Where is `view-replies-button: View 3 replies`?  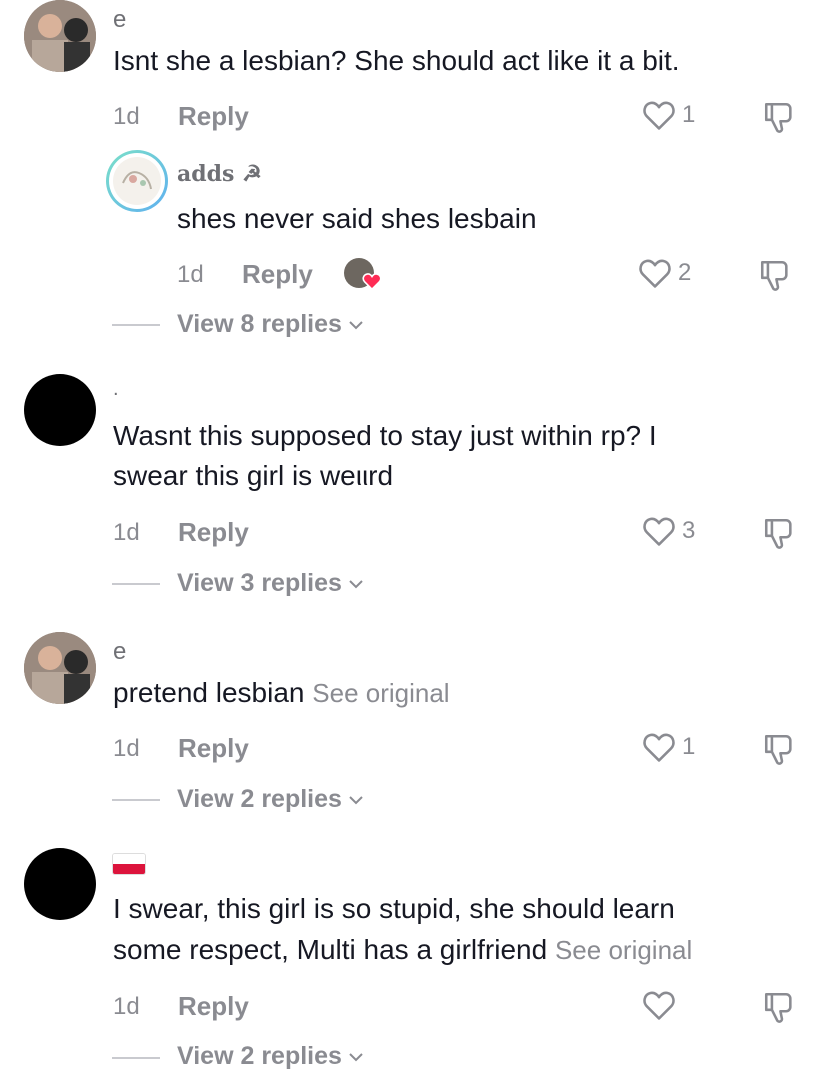 view-replies-button: View 3 replies is located at coordinates (270, 583).